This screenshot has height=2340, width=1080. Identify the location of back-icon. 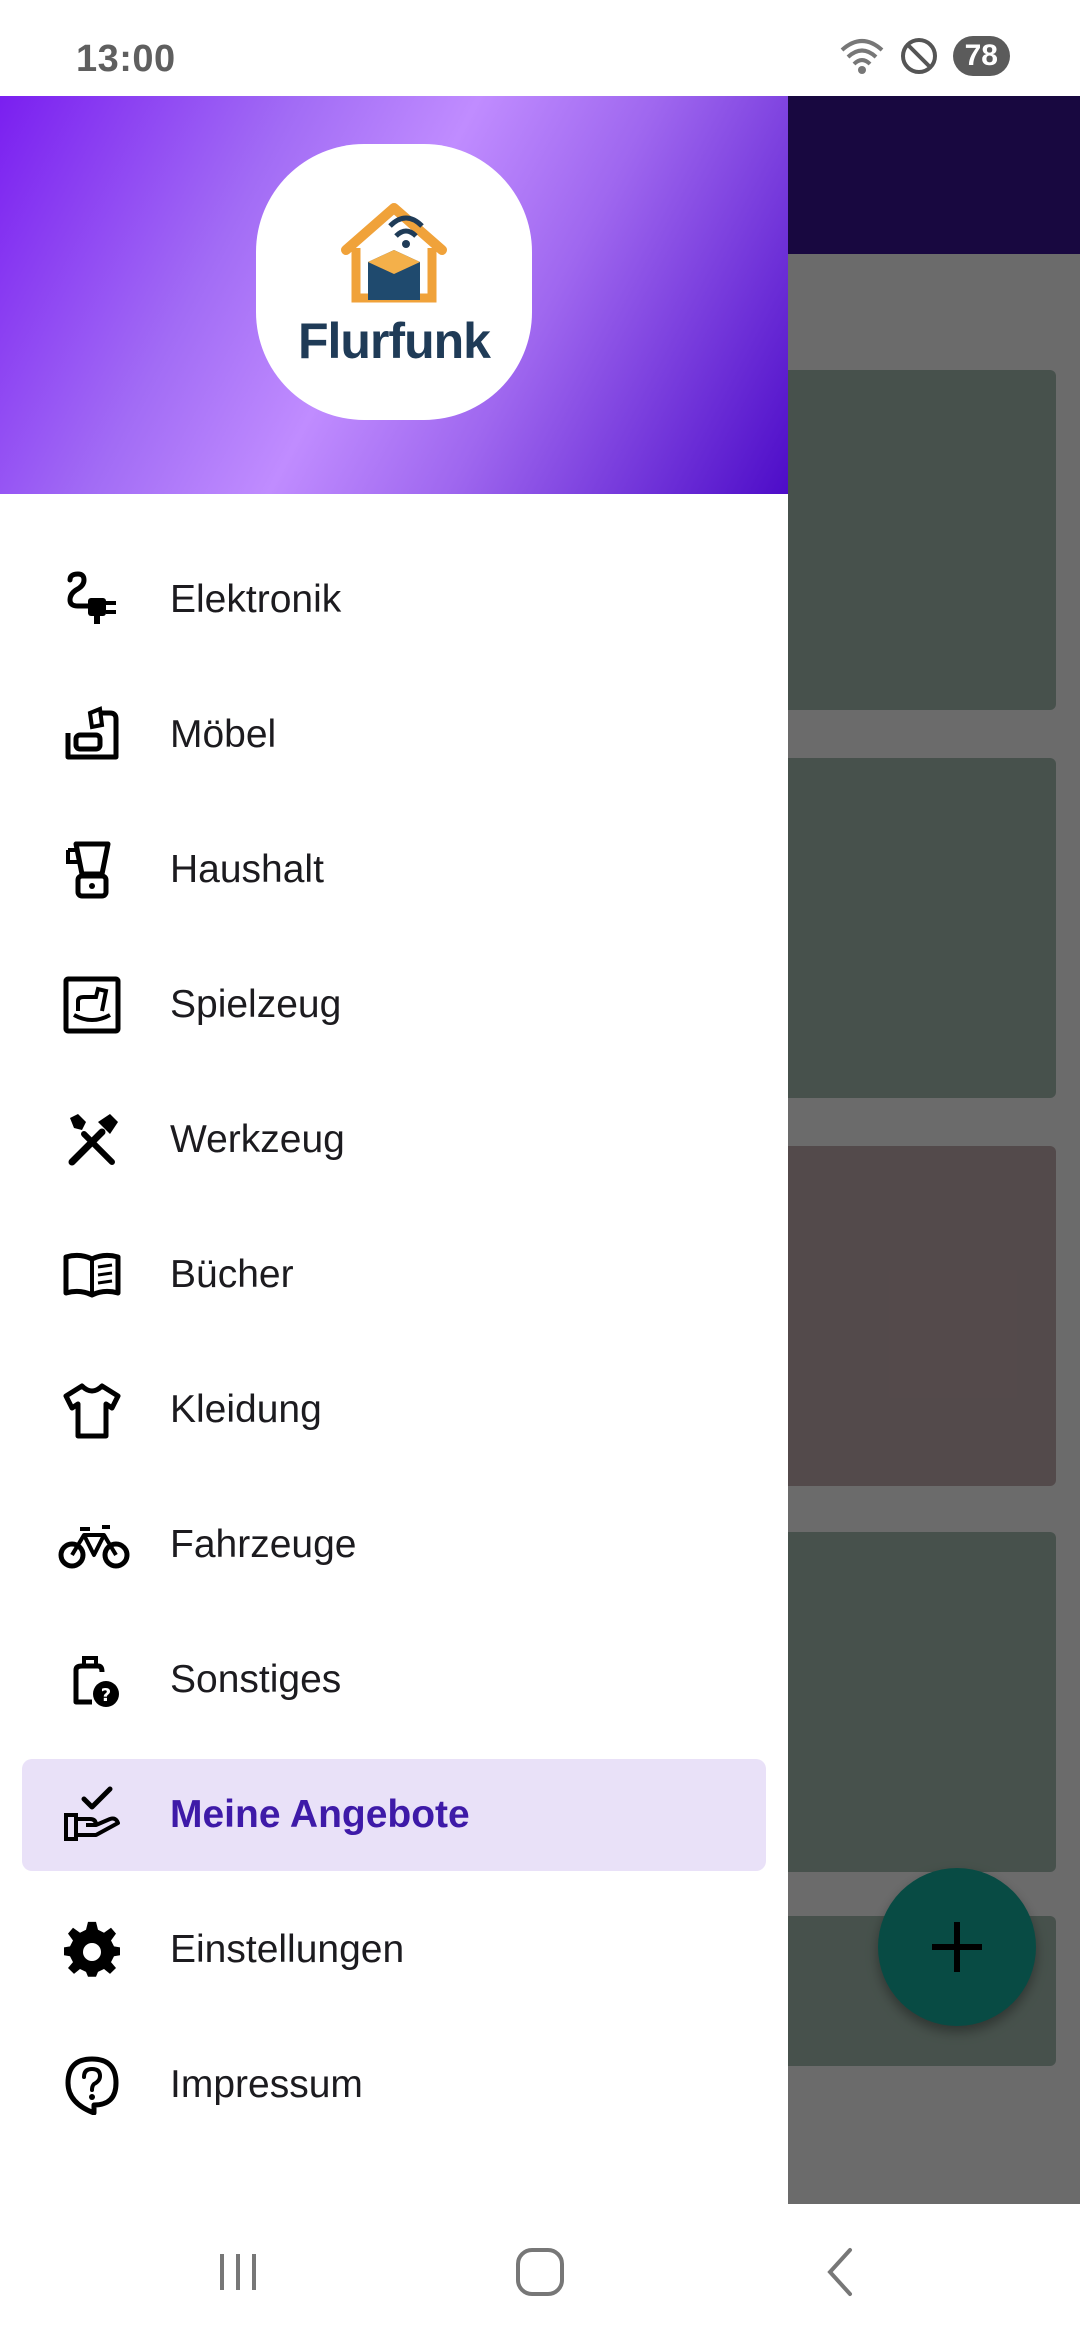
(842, 2272).